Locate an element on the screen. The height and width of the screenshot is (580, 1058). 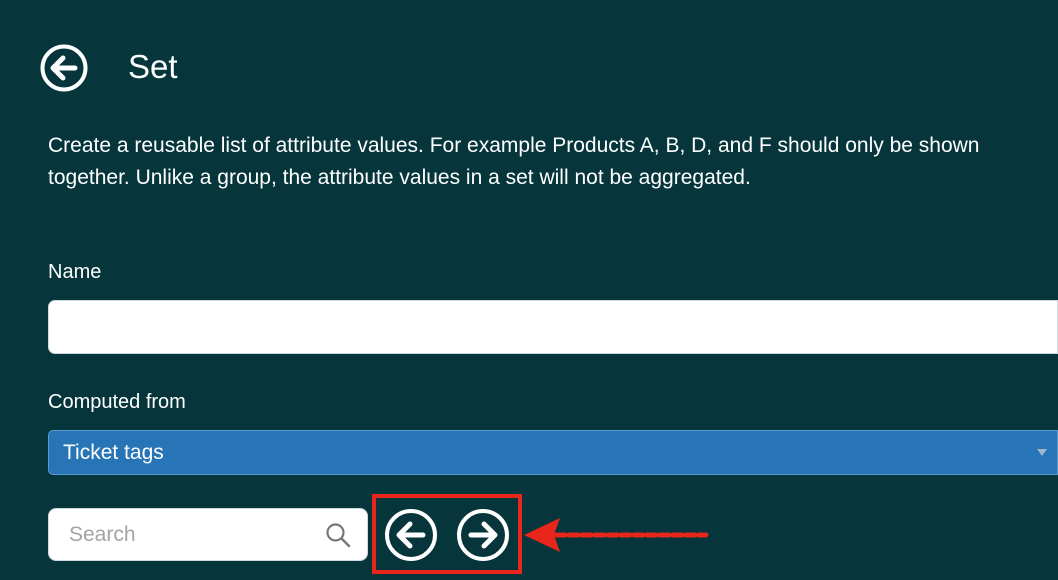
search-box is located at coordinates (208, 534).